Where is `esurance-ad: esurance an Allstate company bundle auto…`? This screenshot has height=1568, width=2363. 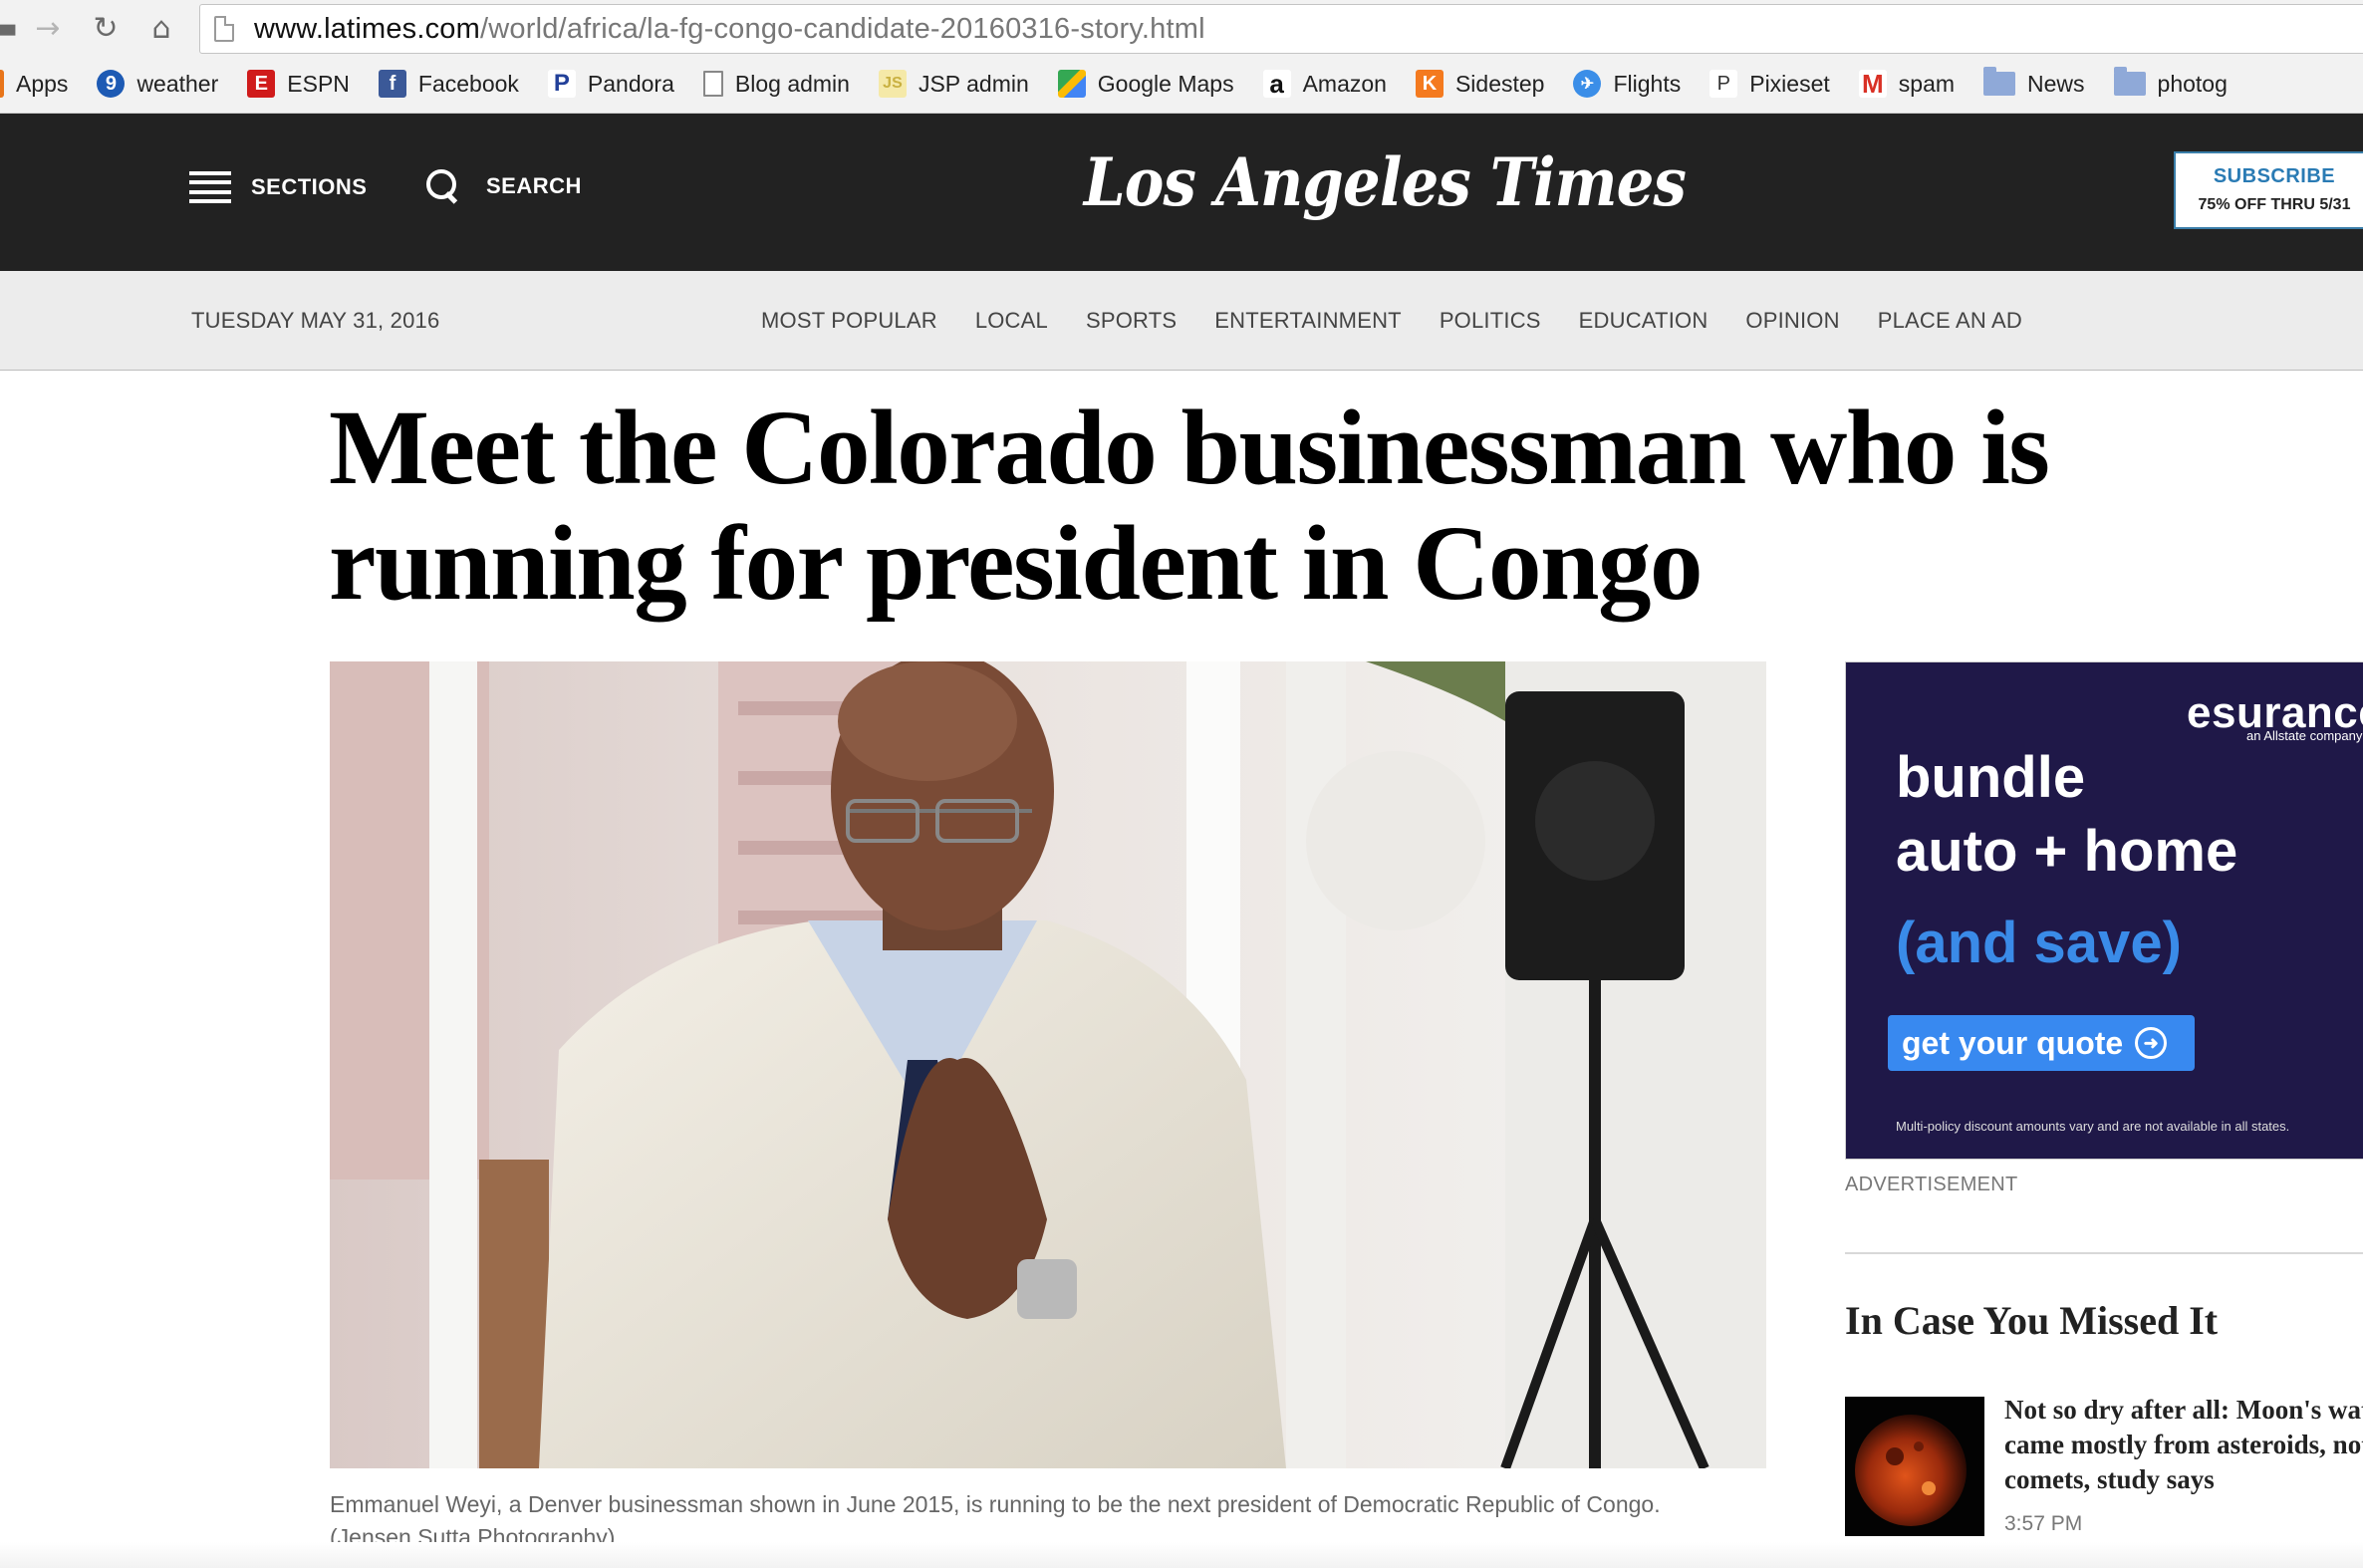 esurance-ad: esurance an Allstate company bundle auto… is located at coordinates (2104, 910).